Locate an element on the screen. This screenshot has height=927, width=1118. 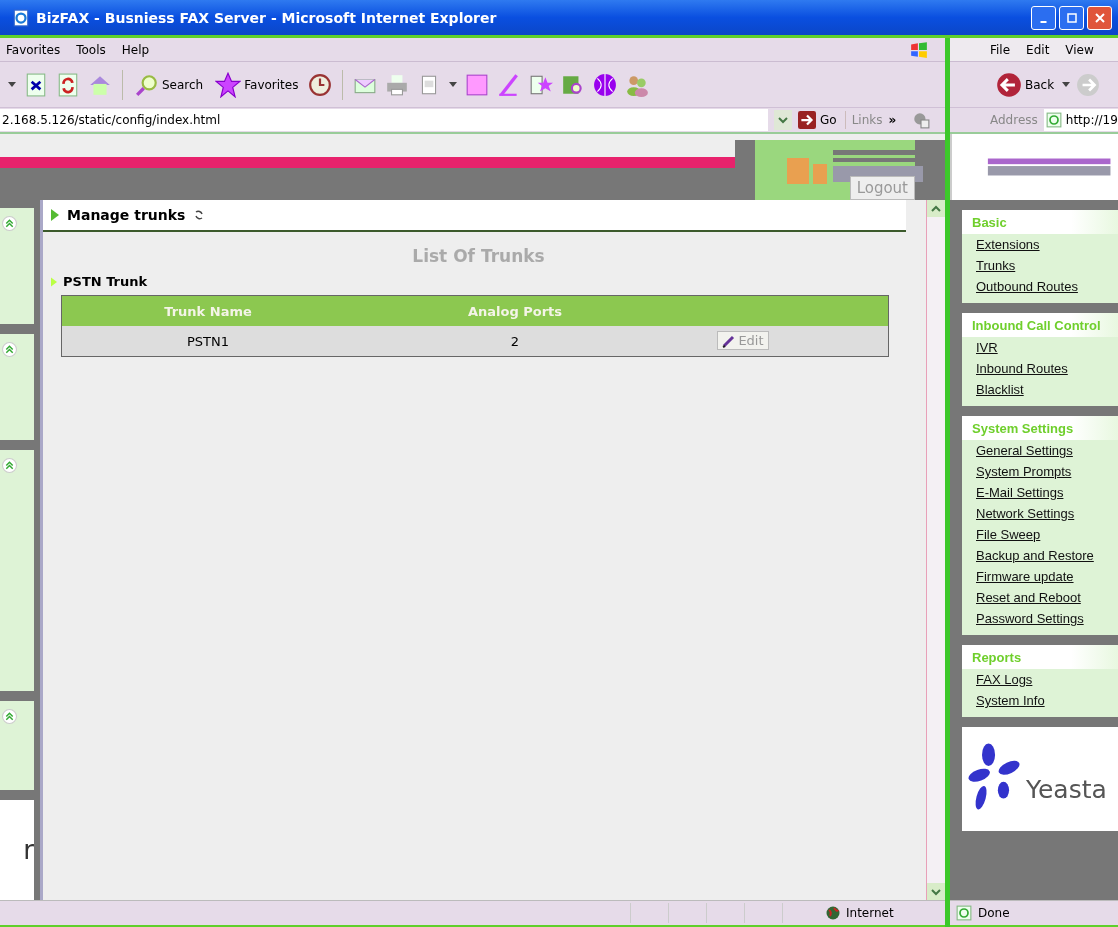
menu-link: Extensions is located at coordinates (1040, 244).